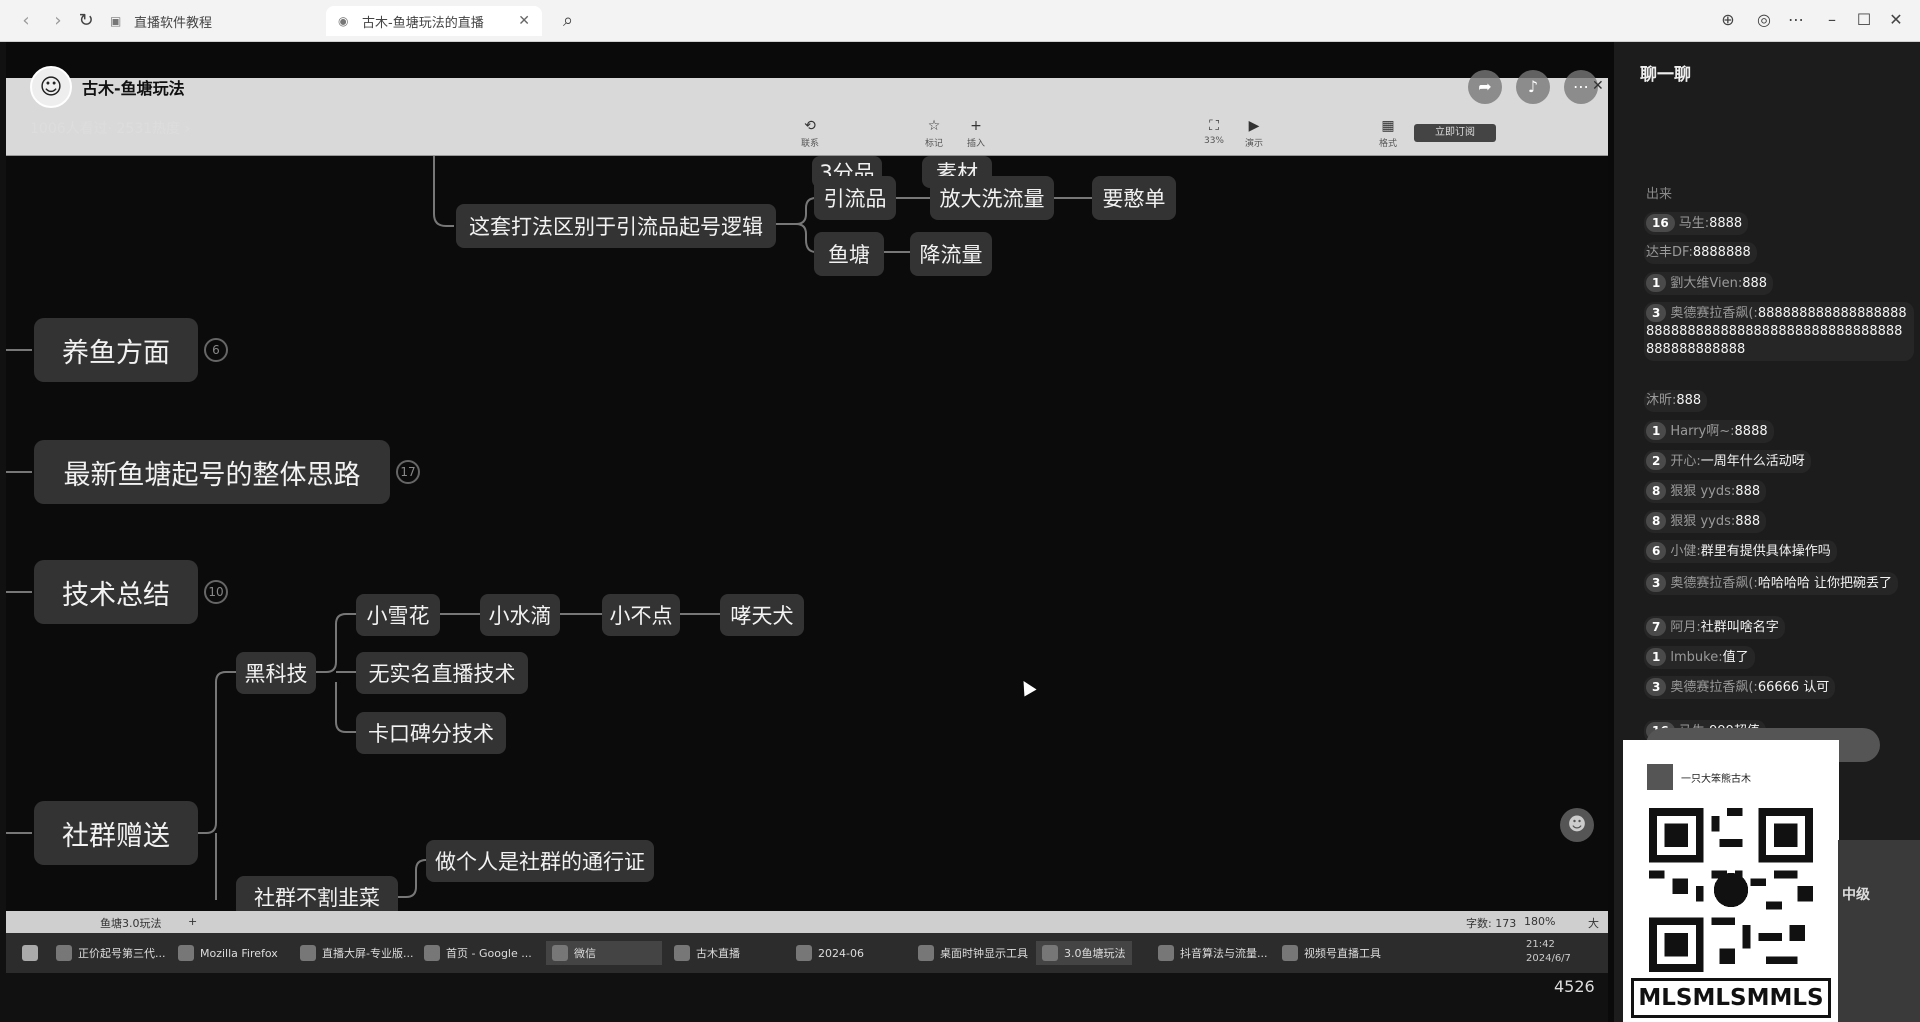 The width and height of the screenshot is (1920, 1022). I want to click on sheet-tab: 鱼塘3.0玩法, so click(131, 923).